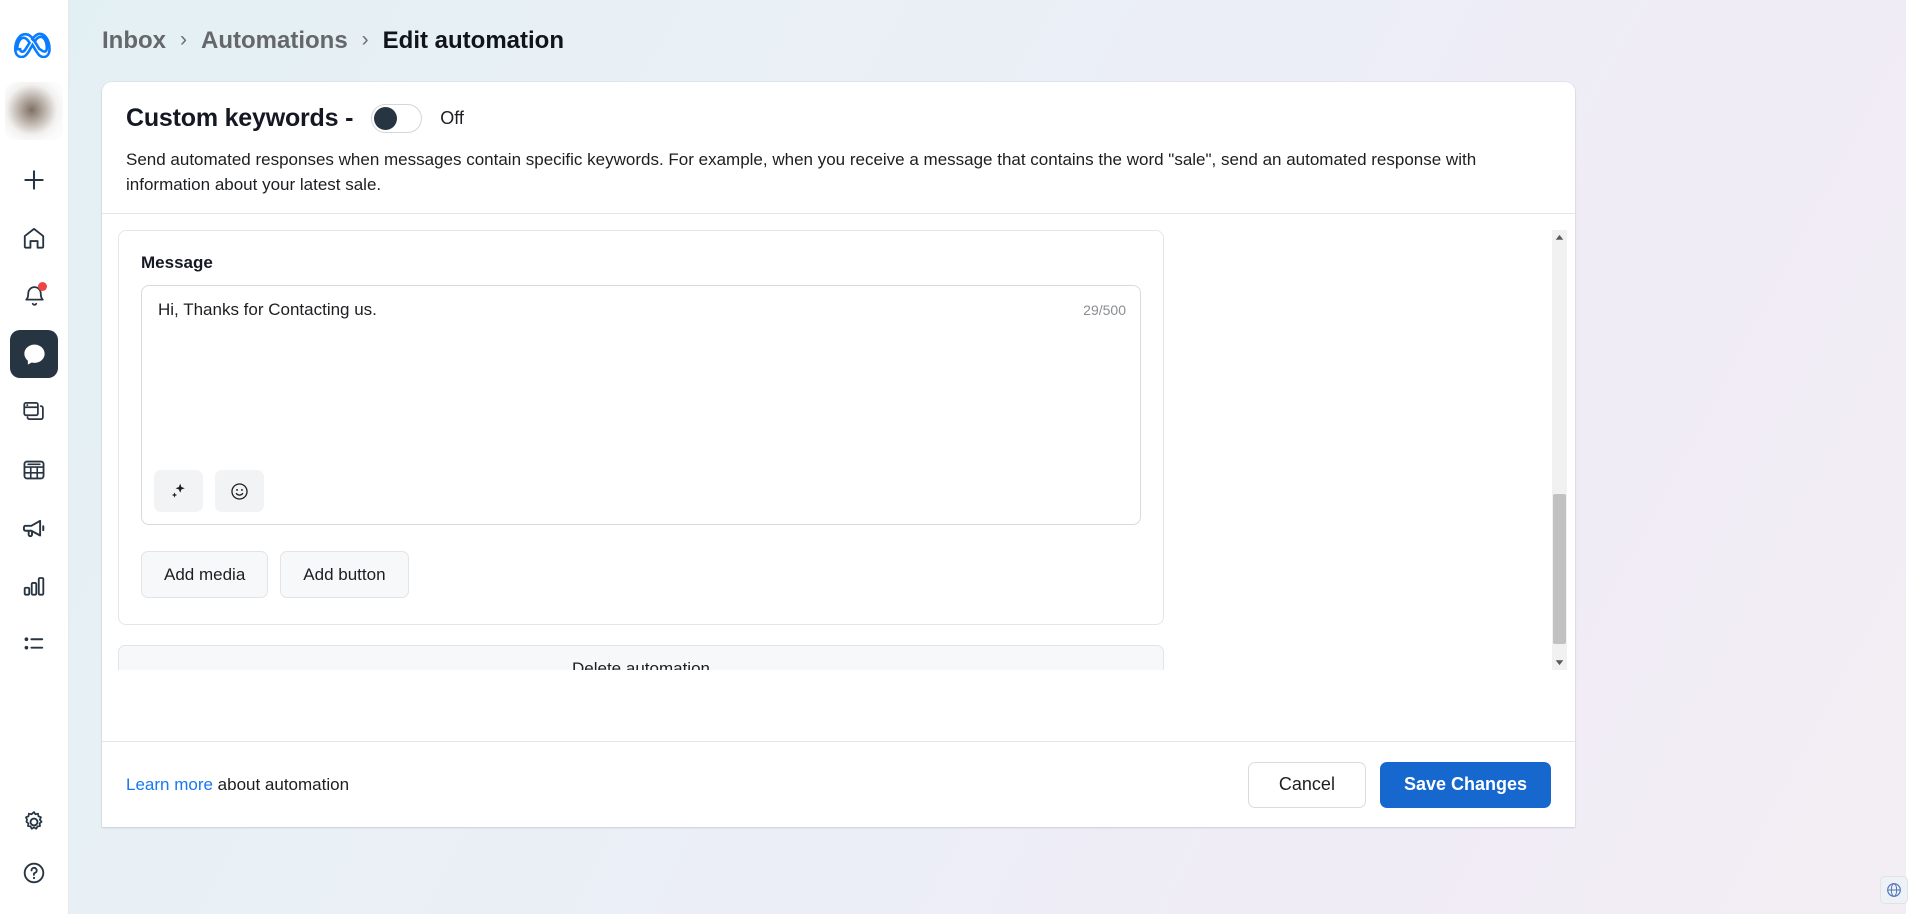 Image resolution: width=1920 pixels, height=914 pixels. Describe the element at coordinates (994, 41) in the screenshot. I see `breadcrumb: Inbox › Automations › Edit automation` at that location.